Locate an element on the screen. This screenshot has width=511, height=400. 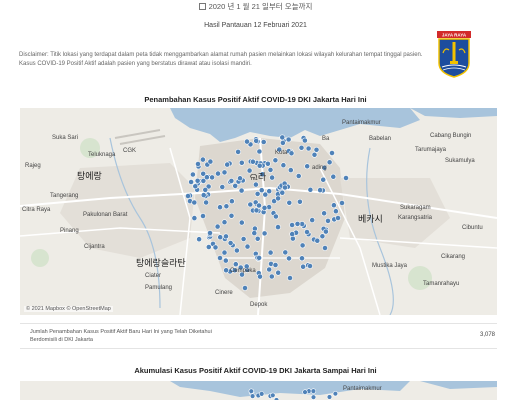
map-attribution: © 2021 Mapbox © OpenStreetMap is located at coordinates (68, 309).